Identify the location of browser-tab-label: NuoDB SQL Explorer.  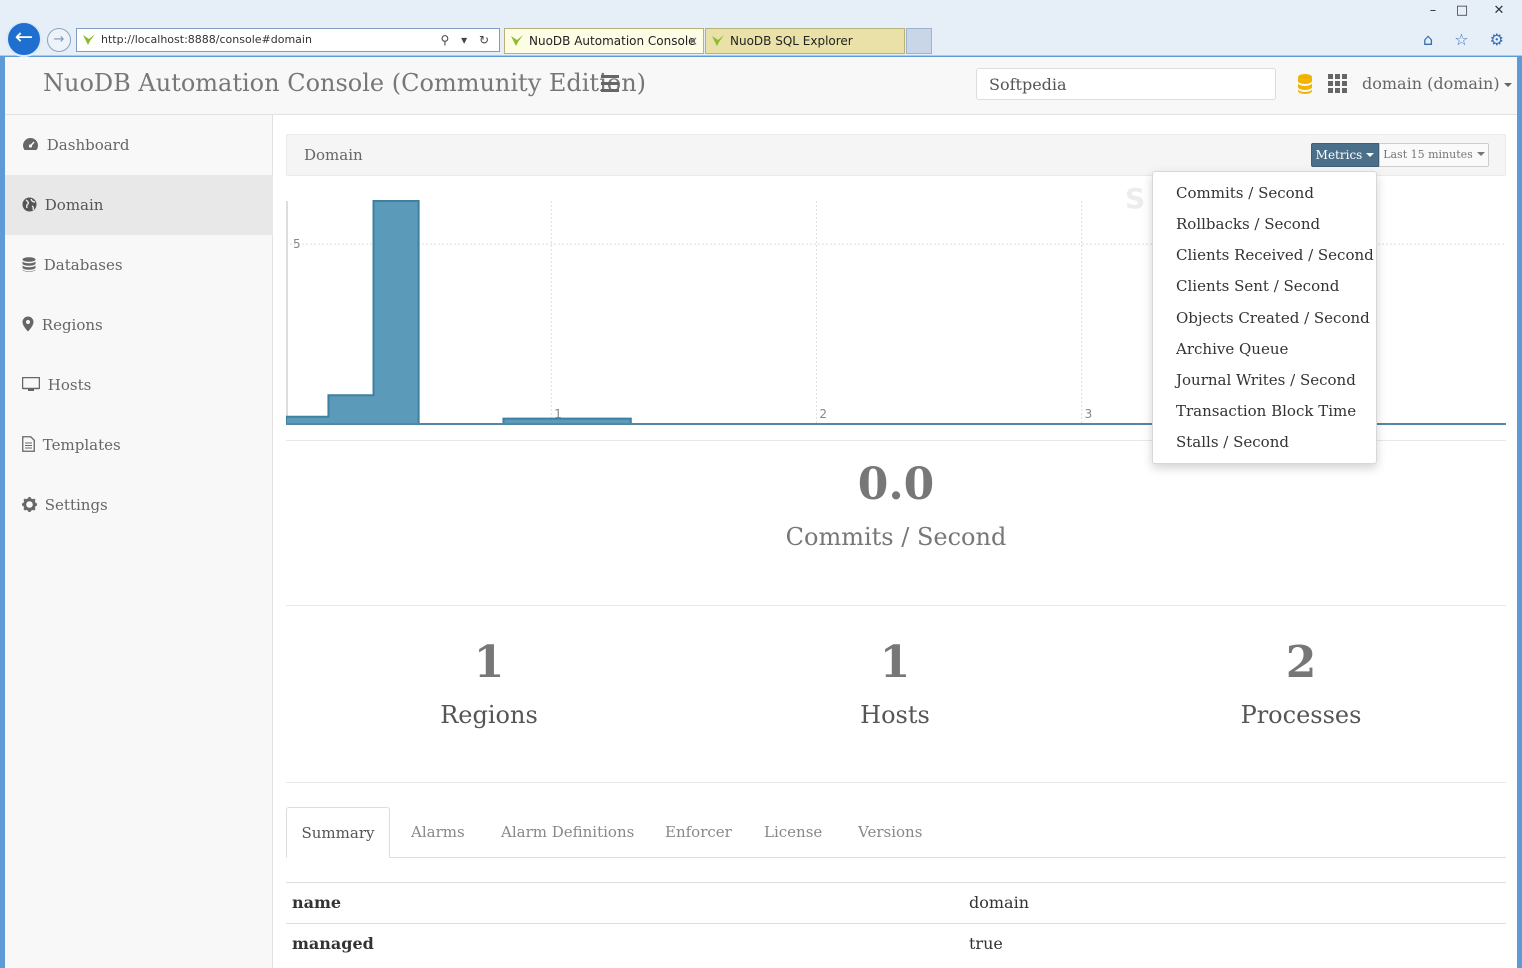
(791, 41).